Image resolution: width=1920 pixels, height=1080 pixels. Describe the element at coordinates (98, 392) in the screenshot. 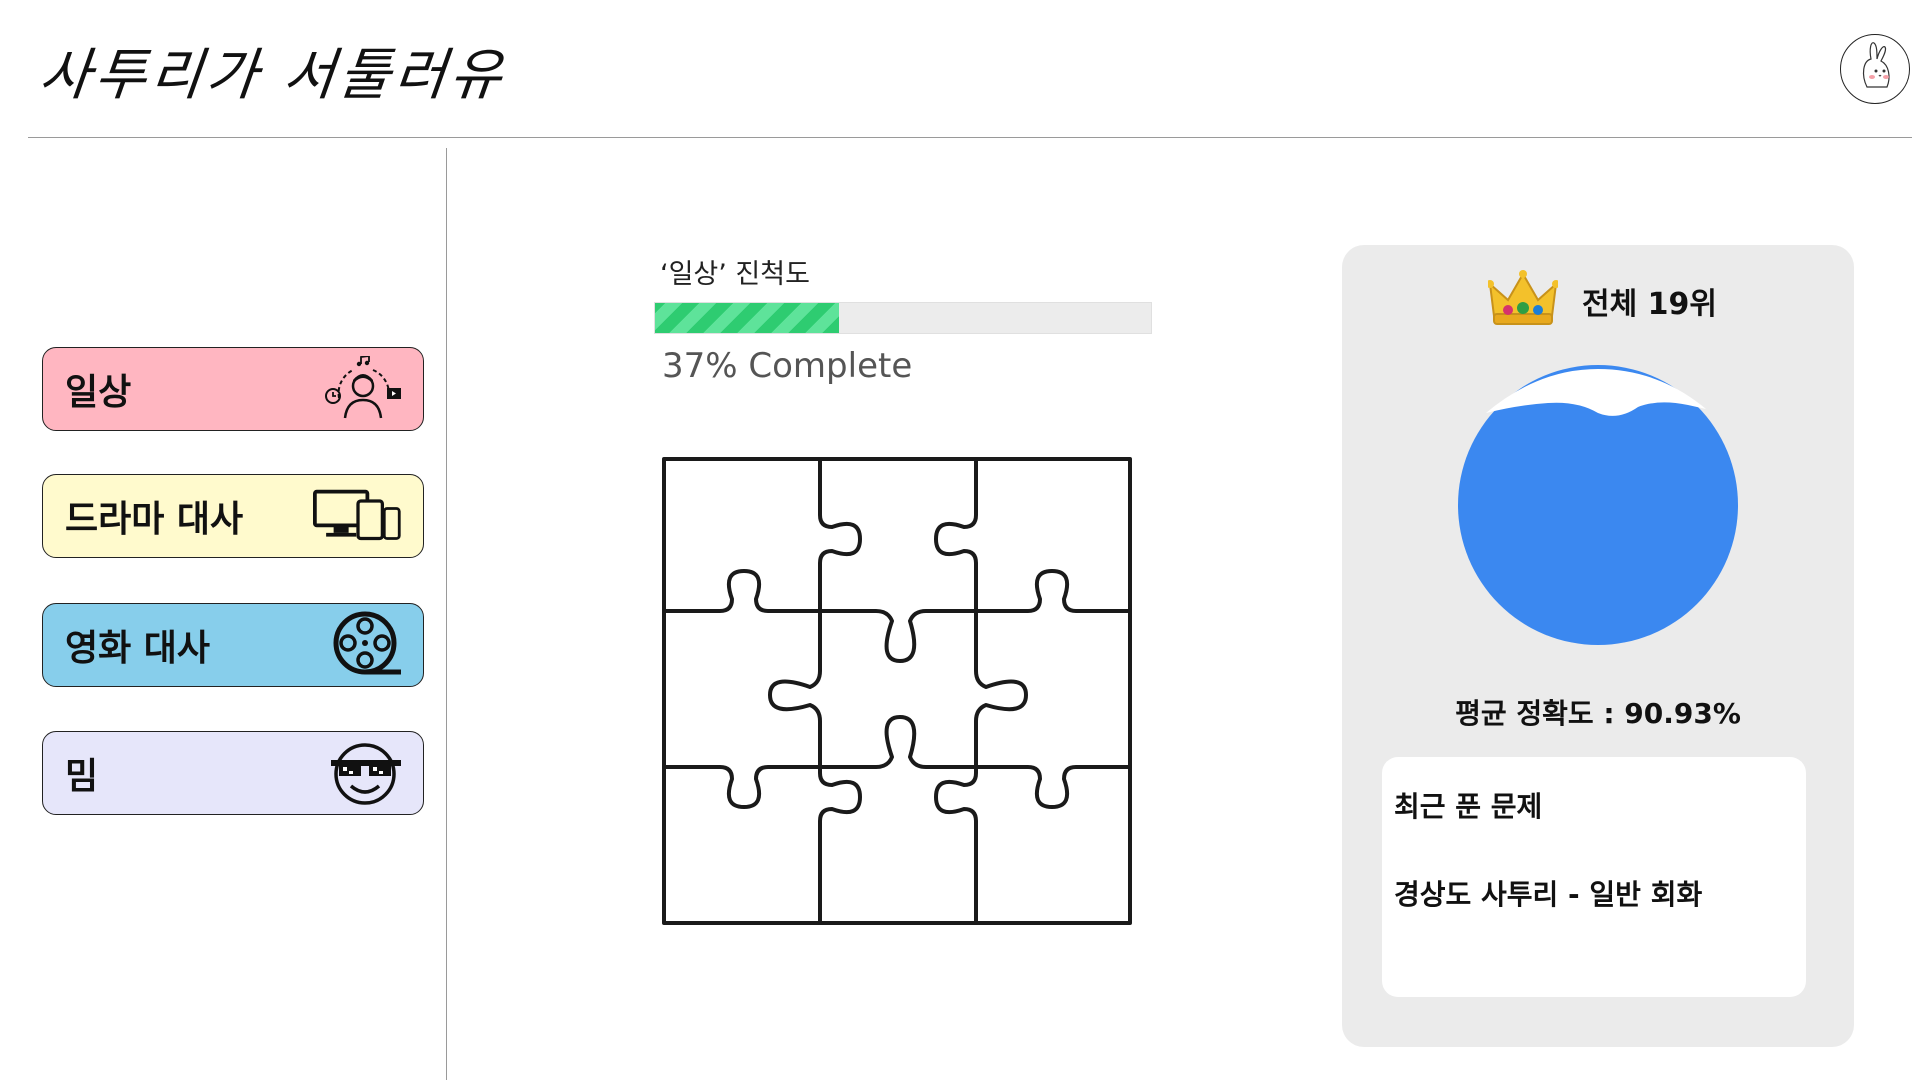

I see `category-daily-label: 일상` at that location.